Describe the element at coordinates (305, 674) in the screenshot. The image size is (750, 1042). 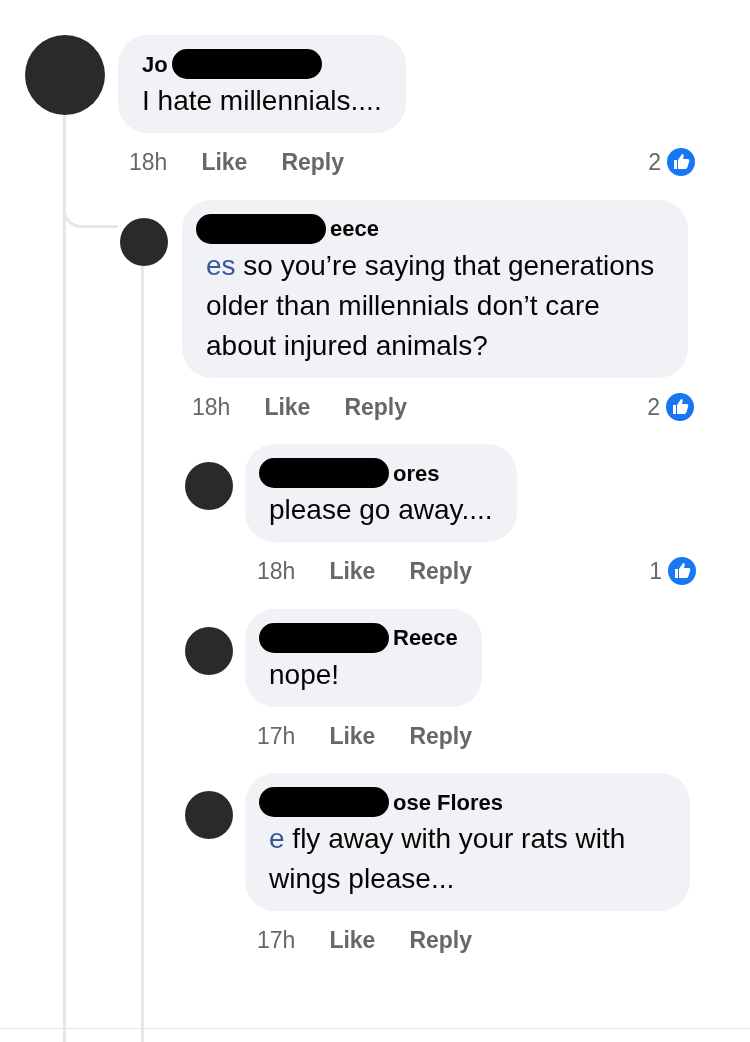
I see `comment-text: nope!` at that location.